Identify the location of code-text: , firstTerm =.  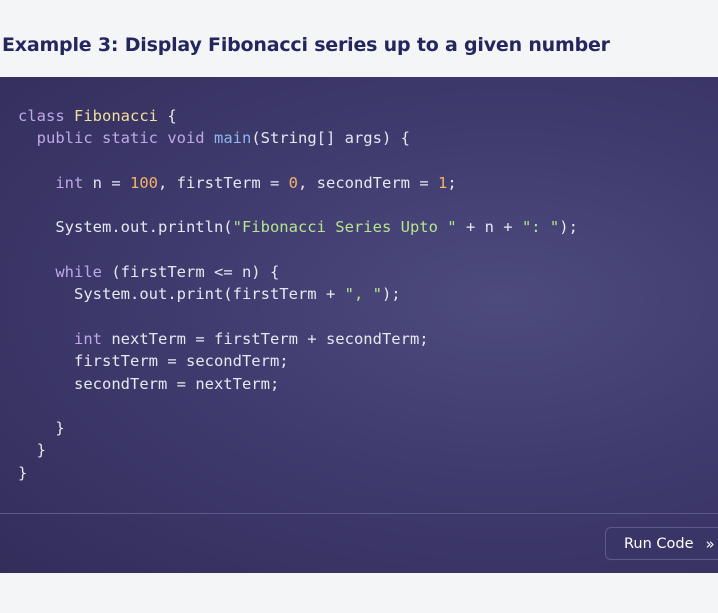
(223, 182).